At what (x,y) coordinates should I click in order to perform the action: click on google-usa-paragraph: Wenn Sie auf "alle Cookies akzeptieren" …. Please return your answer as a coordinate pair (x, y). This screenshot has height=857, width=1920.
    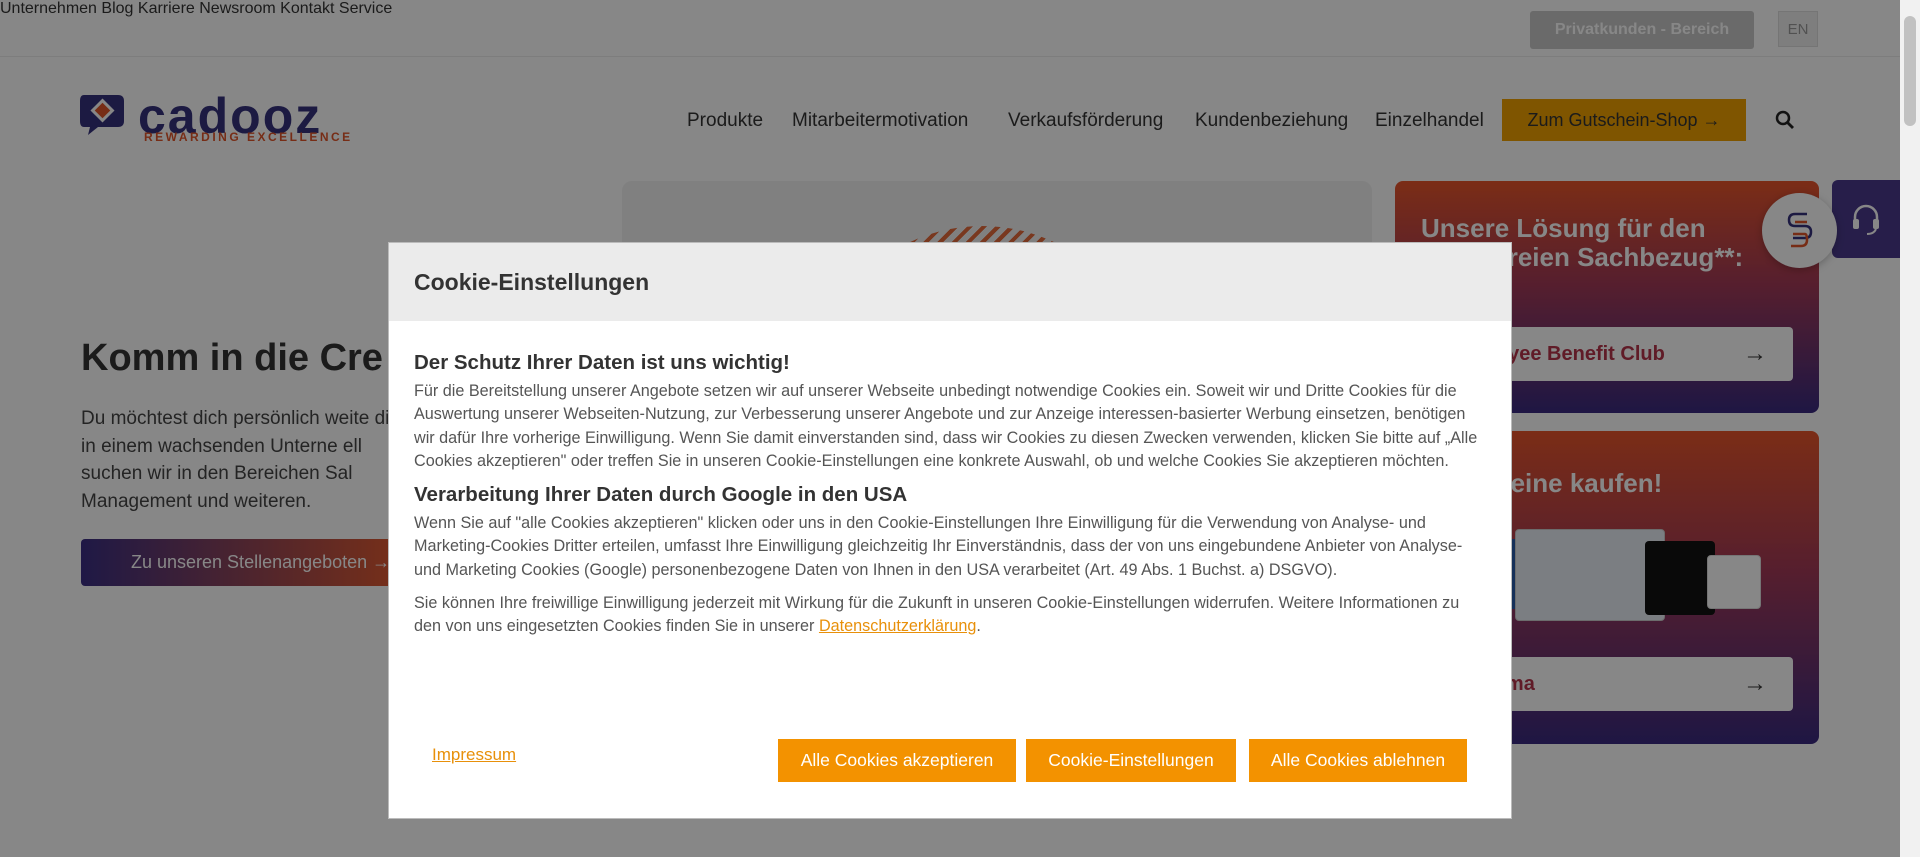
    Looking at the image, I should click on (938, 546).